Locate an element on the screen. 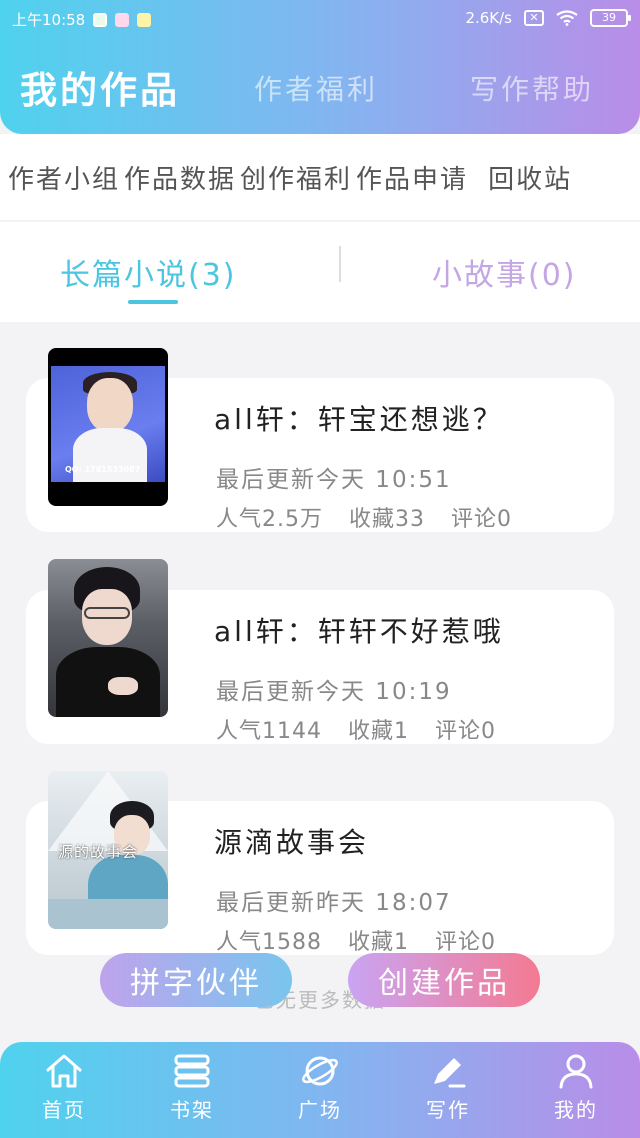 This screenshot has width=640, height=1138. link-creation-benefits: 创作福利 is located at coordinates (296, 177).